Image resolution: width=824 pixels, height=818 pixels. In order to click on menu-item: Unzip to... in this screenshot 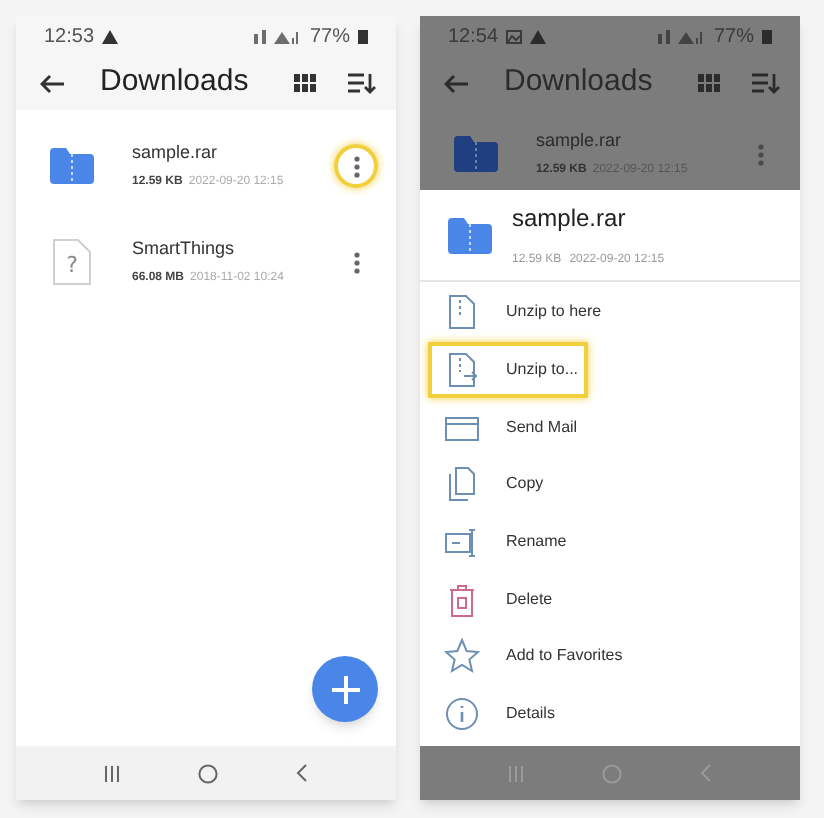, I will do `click(508, 370)`.